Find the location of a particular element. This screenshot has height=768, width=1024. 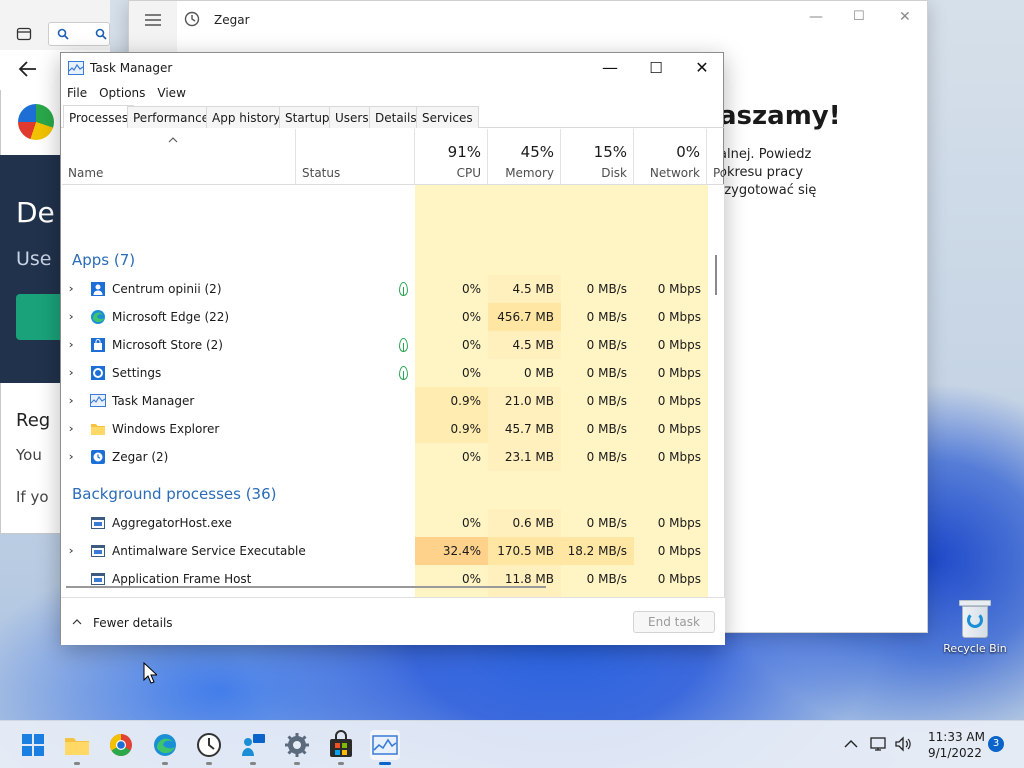

taskbar-task-manager is located at coordinates (385, 747).